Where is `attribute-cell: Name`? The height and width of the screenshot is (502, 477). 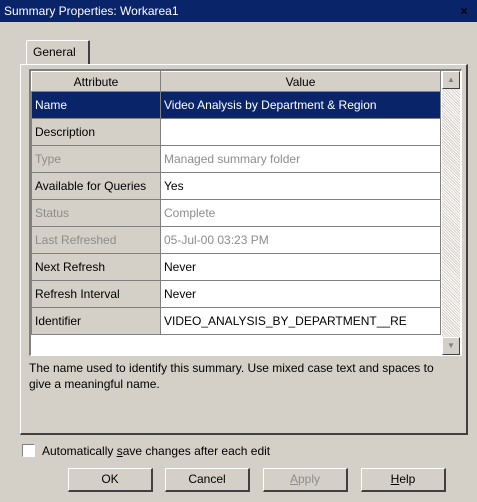
attribute-cell: Name is located at coordinates (96, 105).